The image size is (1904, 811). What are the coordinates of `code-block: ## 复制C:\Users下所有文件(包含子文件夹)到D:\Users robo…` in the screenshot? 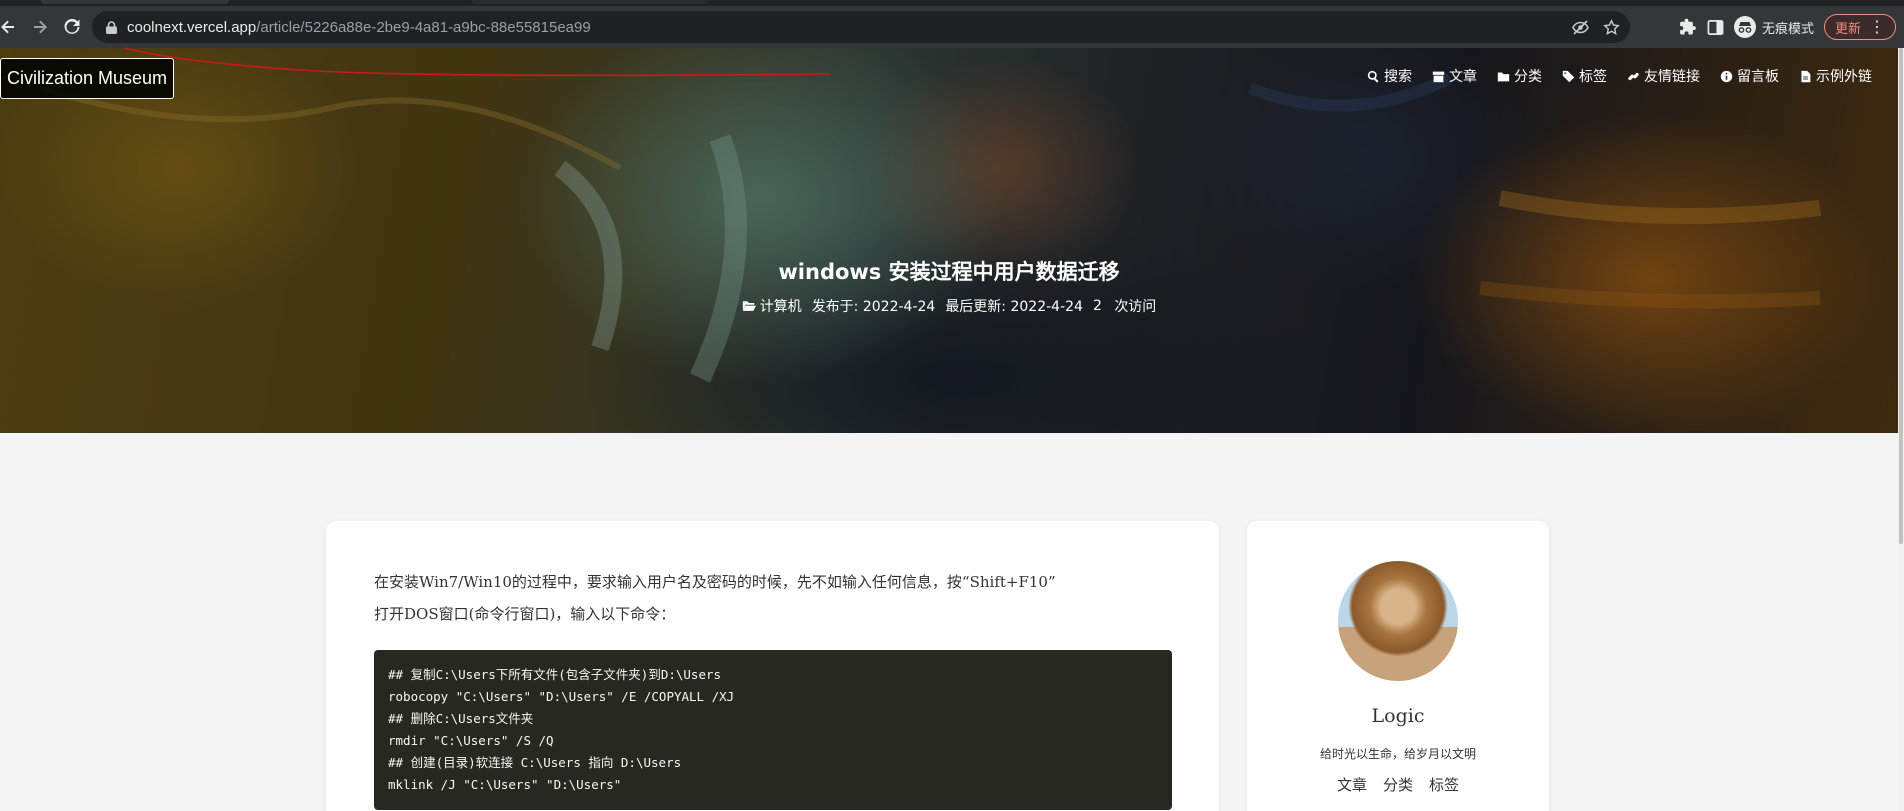 It's located at (773, 730).